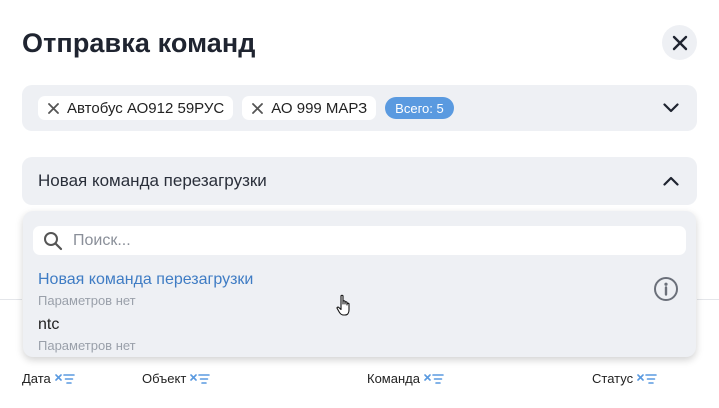  Describe the element at coordinates (146, 108) in the screenshot. I see `vehicle-chip-label: Автобус АО912 59РУС` at that location.